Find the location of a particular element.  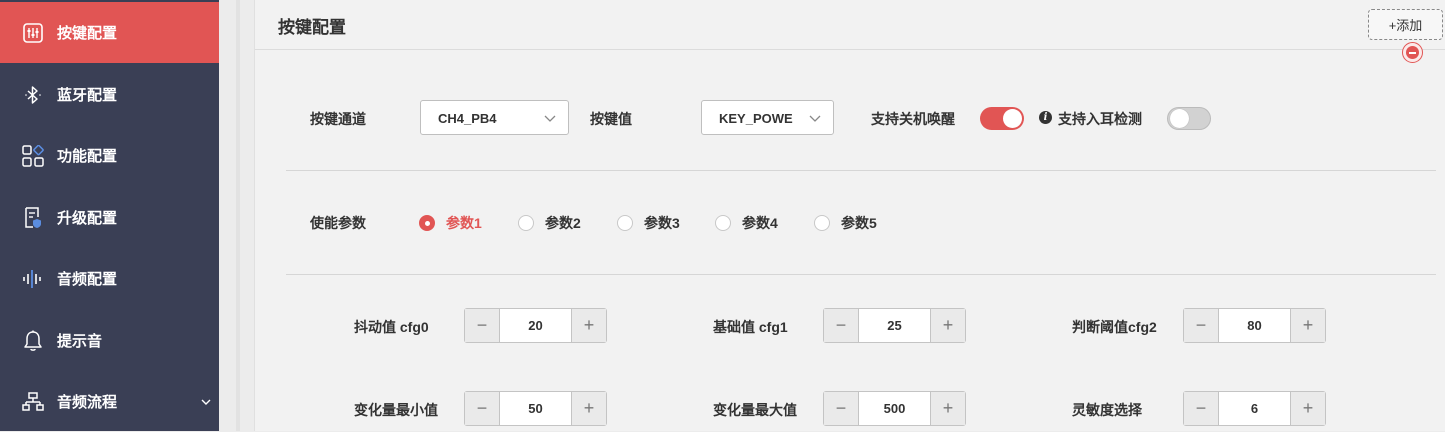

sidebar-item-label: 提示音 is located at coordinates (80, 341).